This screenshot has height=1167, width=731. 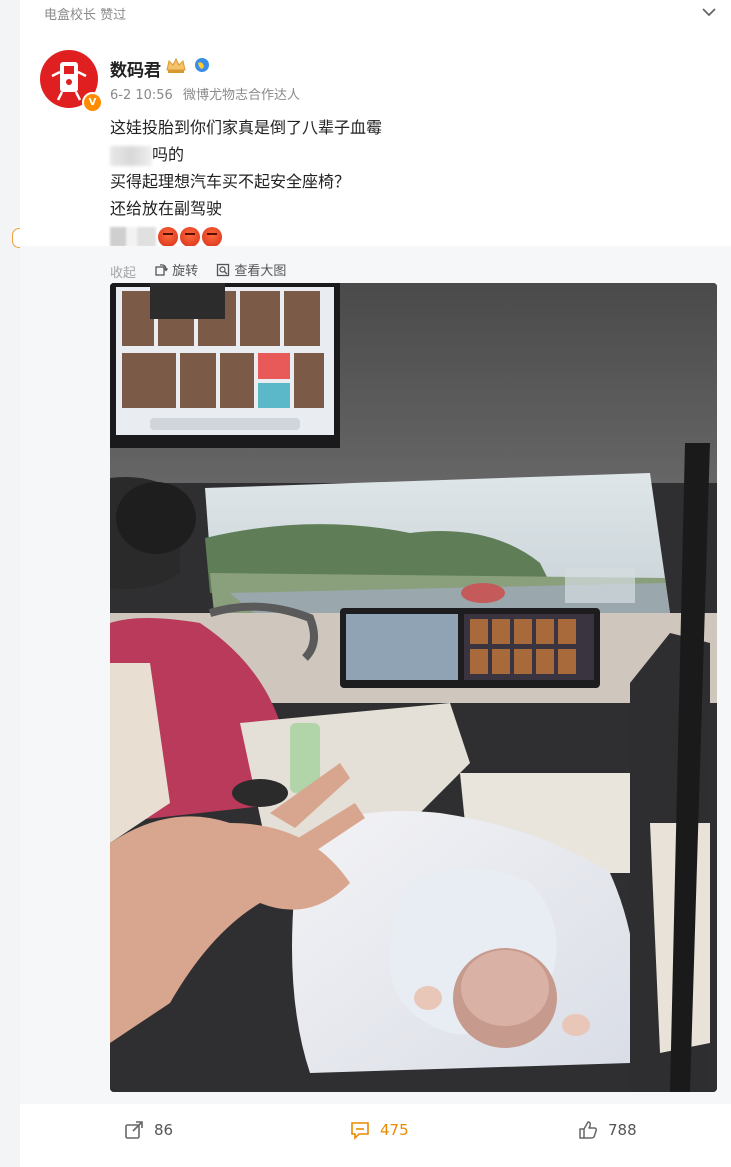 What do you see at coordinates (141, 95) in the screenshot?
I see `post-time: 6-2 10:56` at bounding box center [141, 95].